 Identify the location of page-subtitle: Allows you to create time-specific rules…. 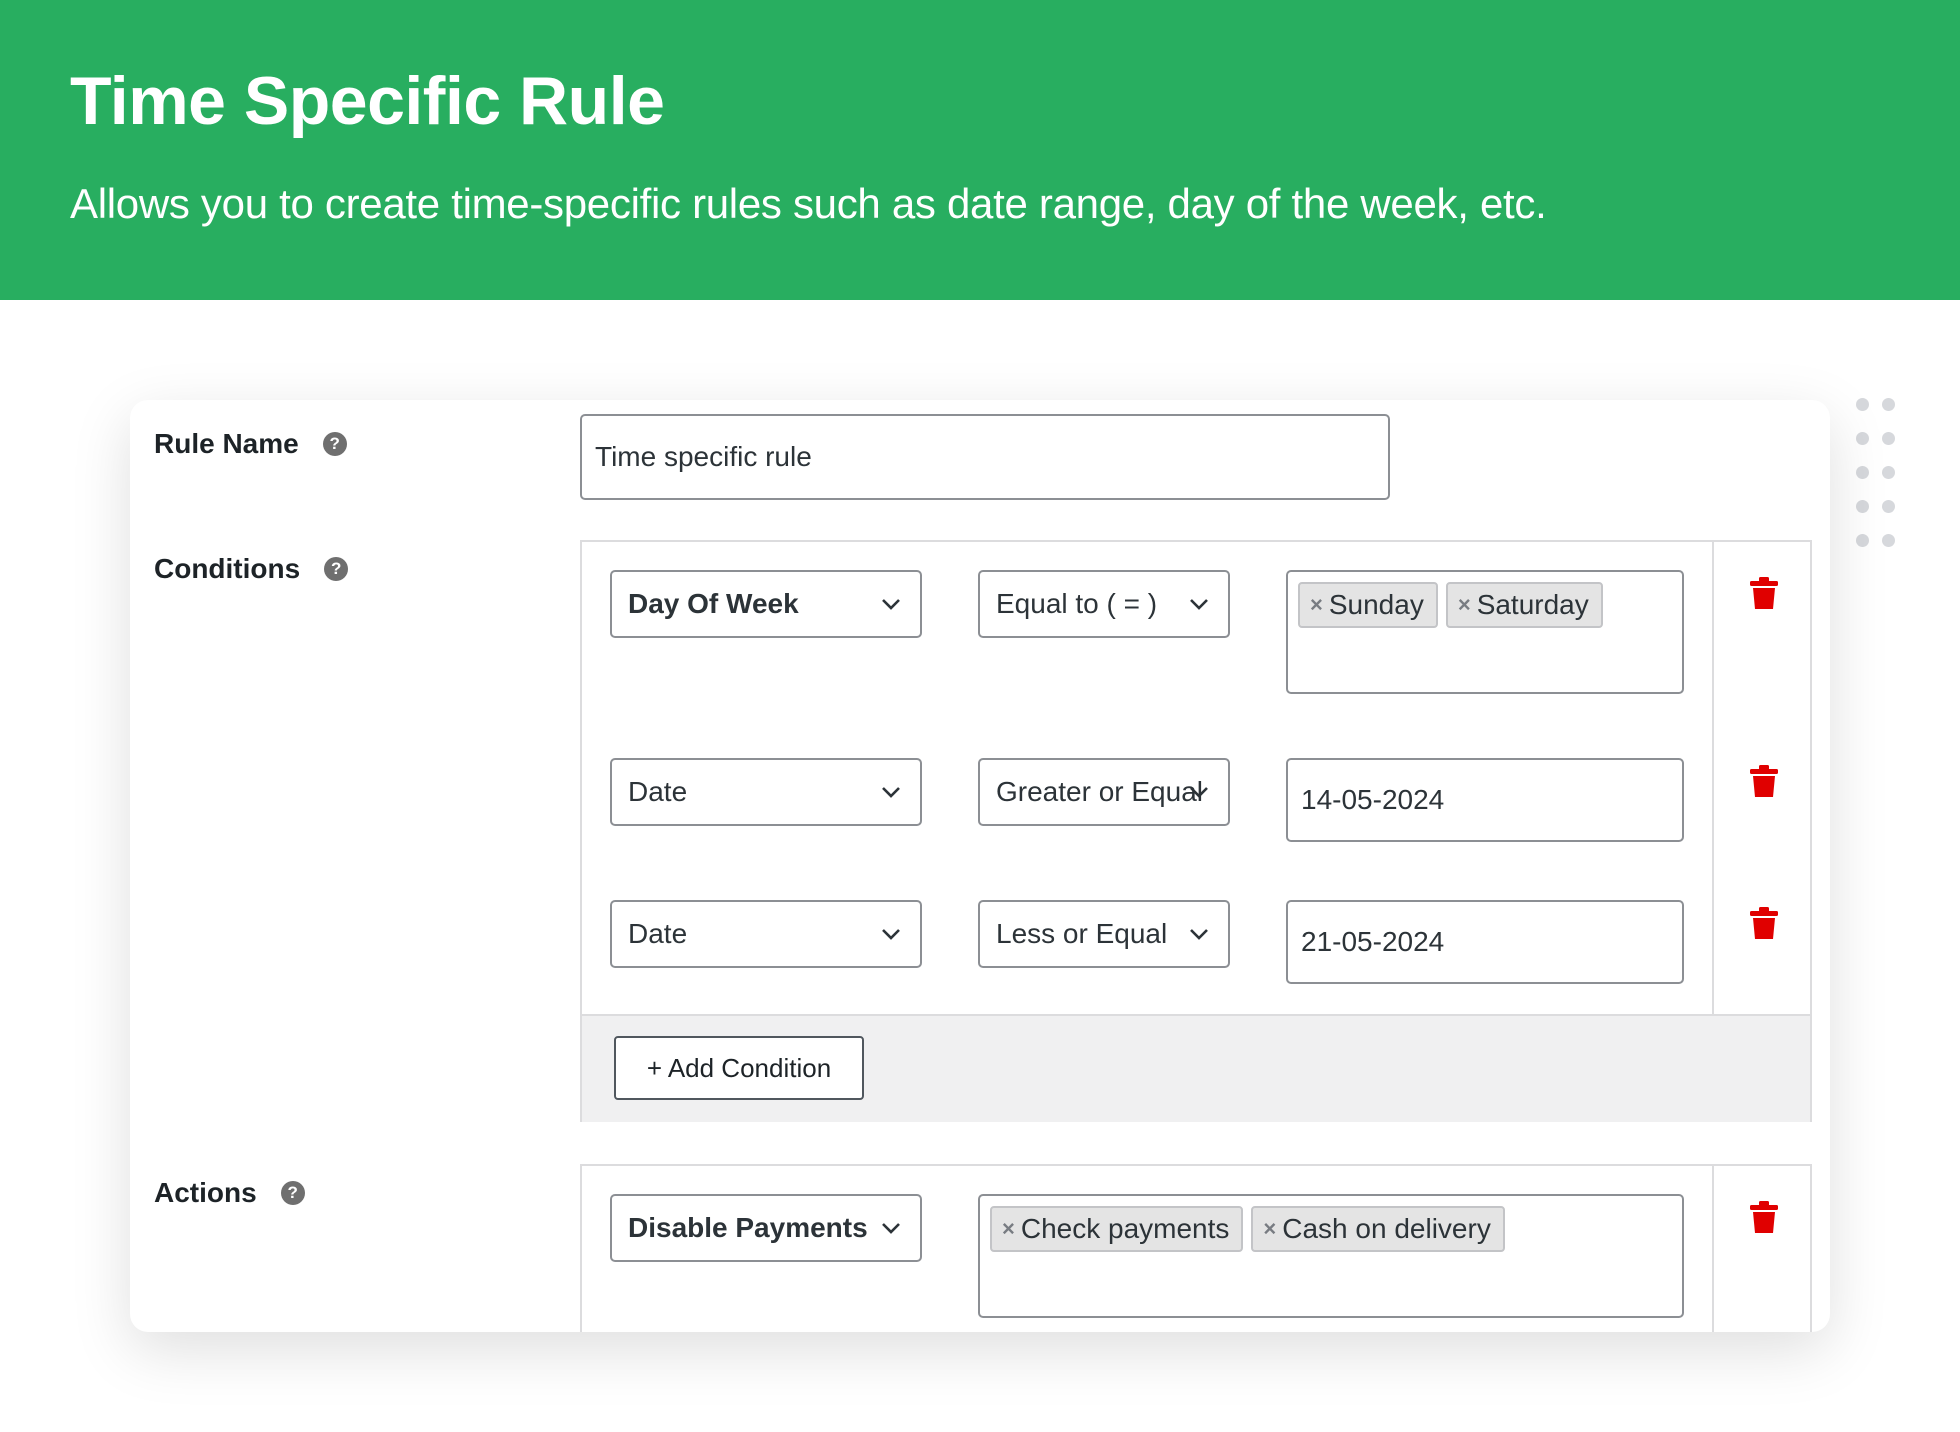
(808, 203).